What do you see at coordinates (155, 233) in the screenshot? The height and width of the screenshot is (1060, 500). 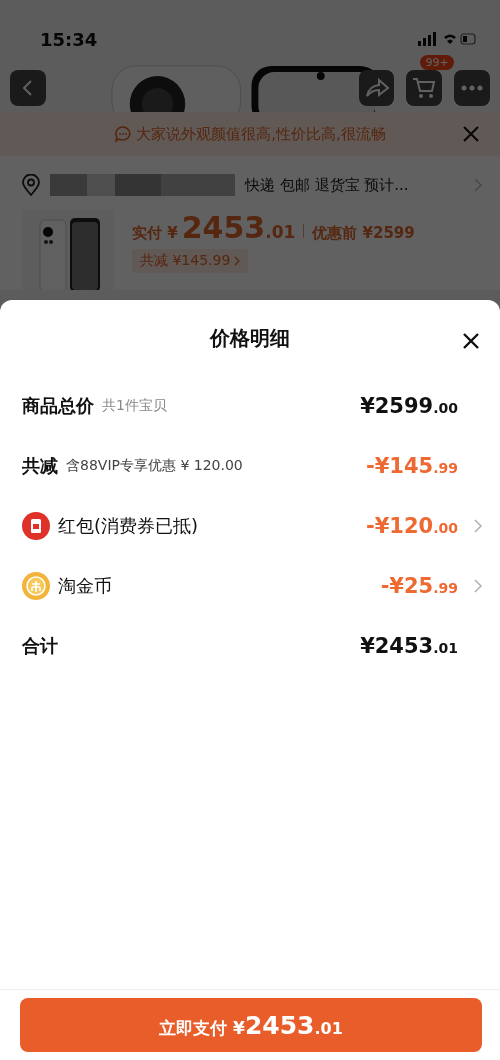 I see `paid-label: 实付 ¥` at bounding box center [155, 233].